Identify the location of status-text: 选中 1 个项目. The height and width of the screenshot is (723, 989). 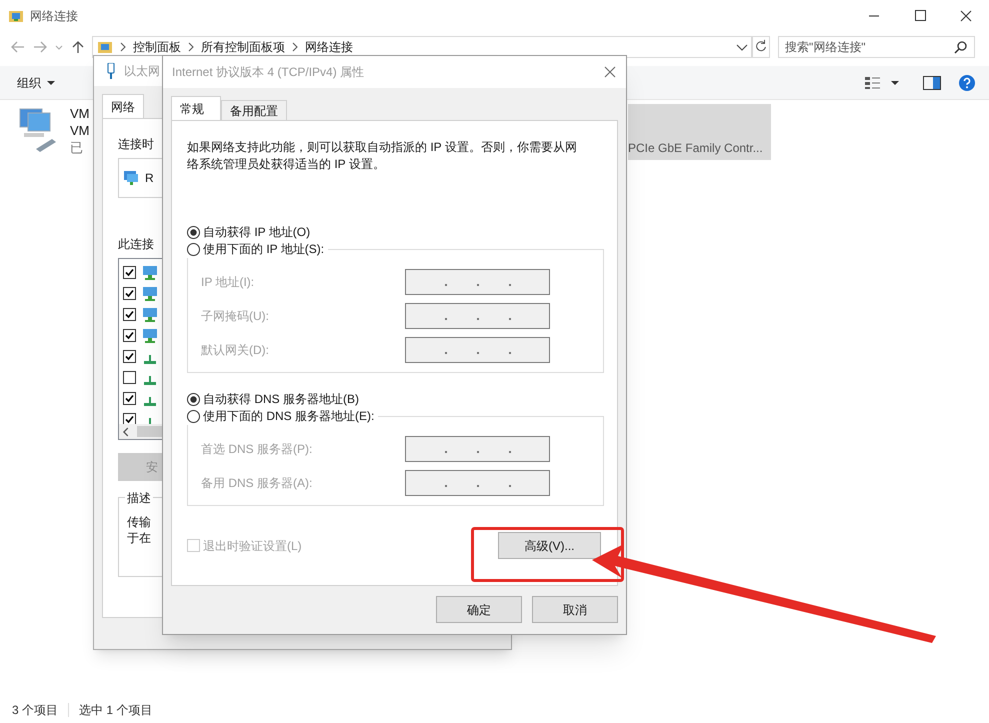
(115, 710).